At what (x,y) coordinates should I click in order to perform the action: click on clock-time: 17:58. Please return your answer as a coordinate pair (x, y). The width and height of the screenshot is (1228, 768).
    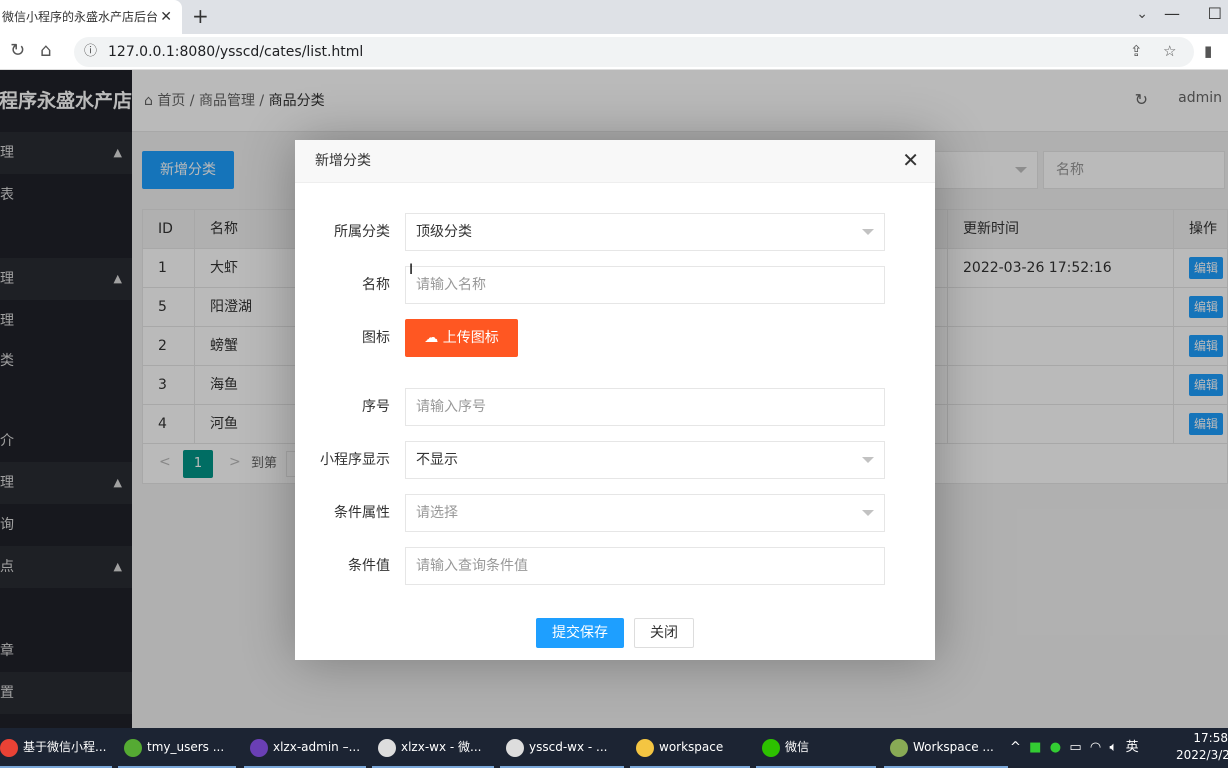
    Looking at the image, I should click on (1210, 738).